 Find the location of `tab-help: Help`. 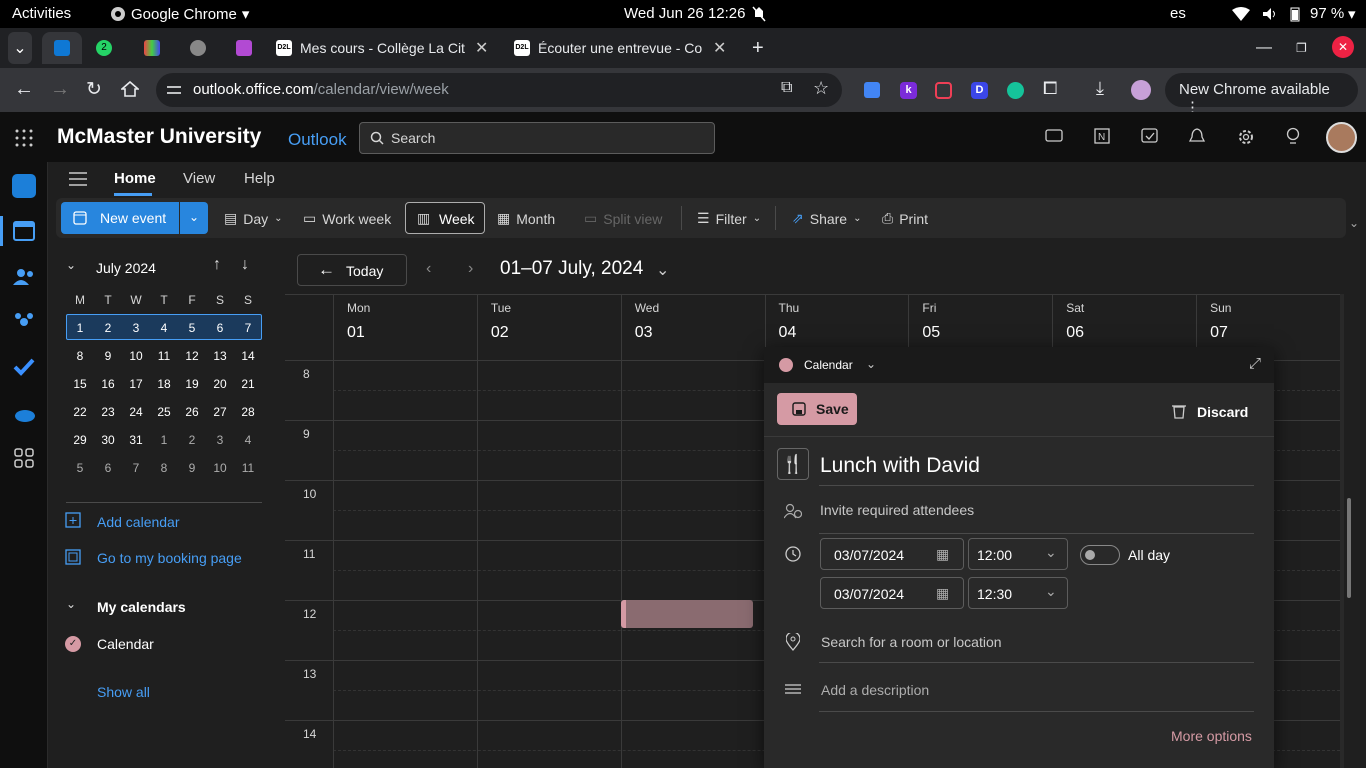

tab-help: Help is located at coordinates (259, 178).